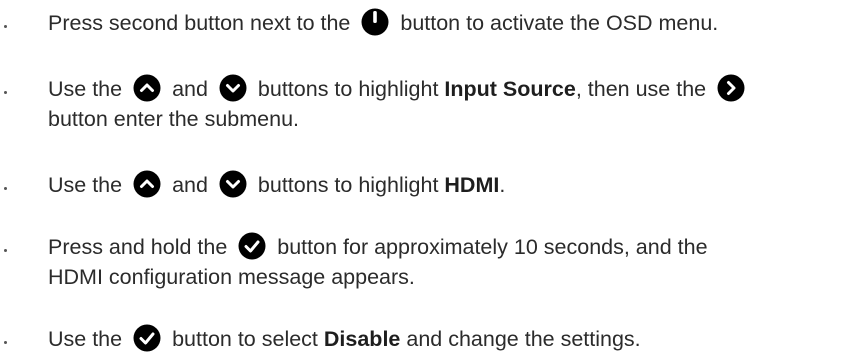 The width and height of the screenshot is (868, 361). I want to click on step-text: ., so click(502, 185).